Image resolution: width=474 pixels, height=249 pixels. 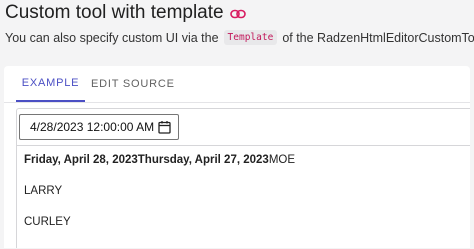 I want to click on calendar-icon, so click(x=164, y=127).